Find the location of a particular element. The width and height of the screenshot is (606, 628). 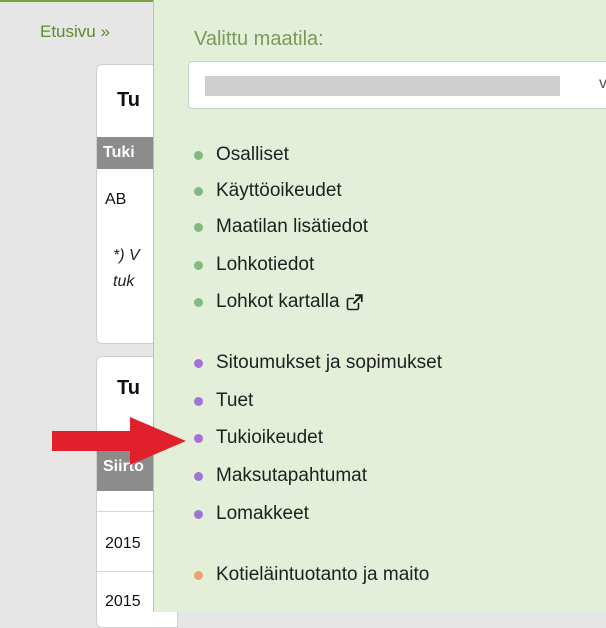

menu-item-label: Lohkot kartalla is located at coordinates (278, 301).